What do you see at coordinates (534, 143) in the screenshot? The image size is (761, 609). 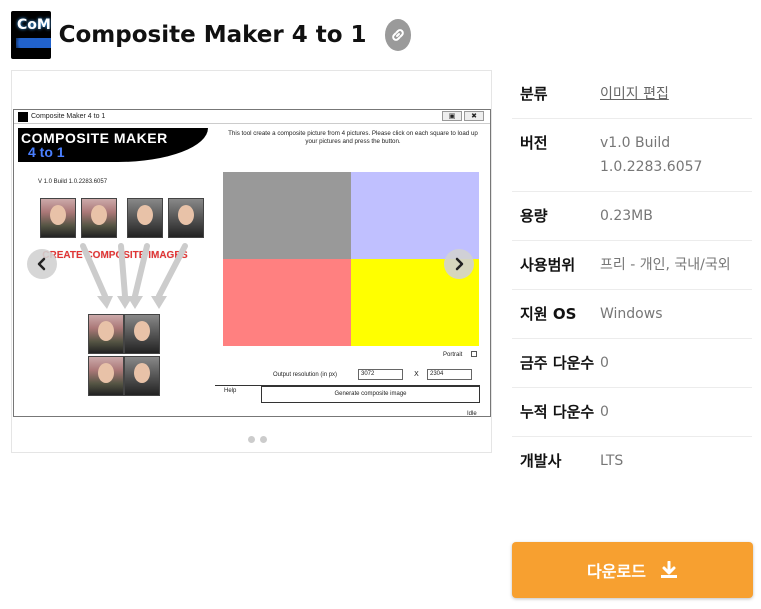 I see `info-label: 버전` at bounding box center [534, 143].